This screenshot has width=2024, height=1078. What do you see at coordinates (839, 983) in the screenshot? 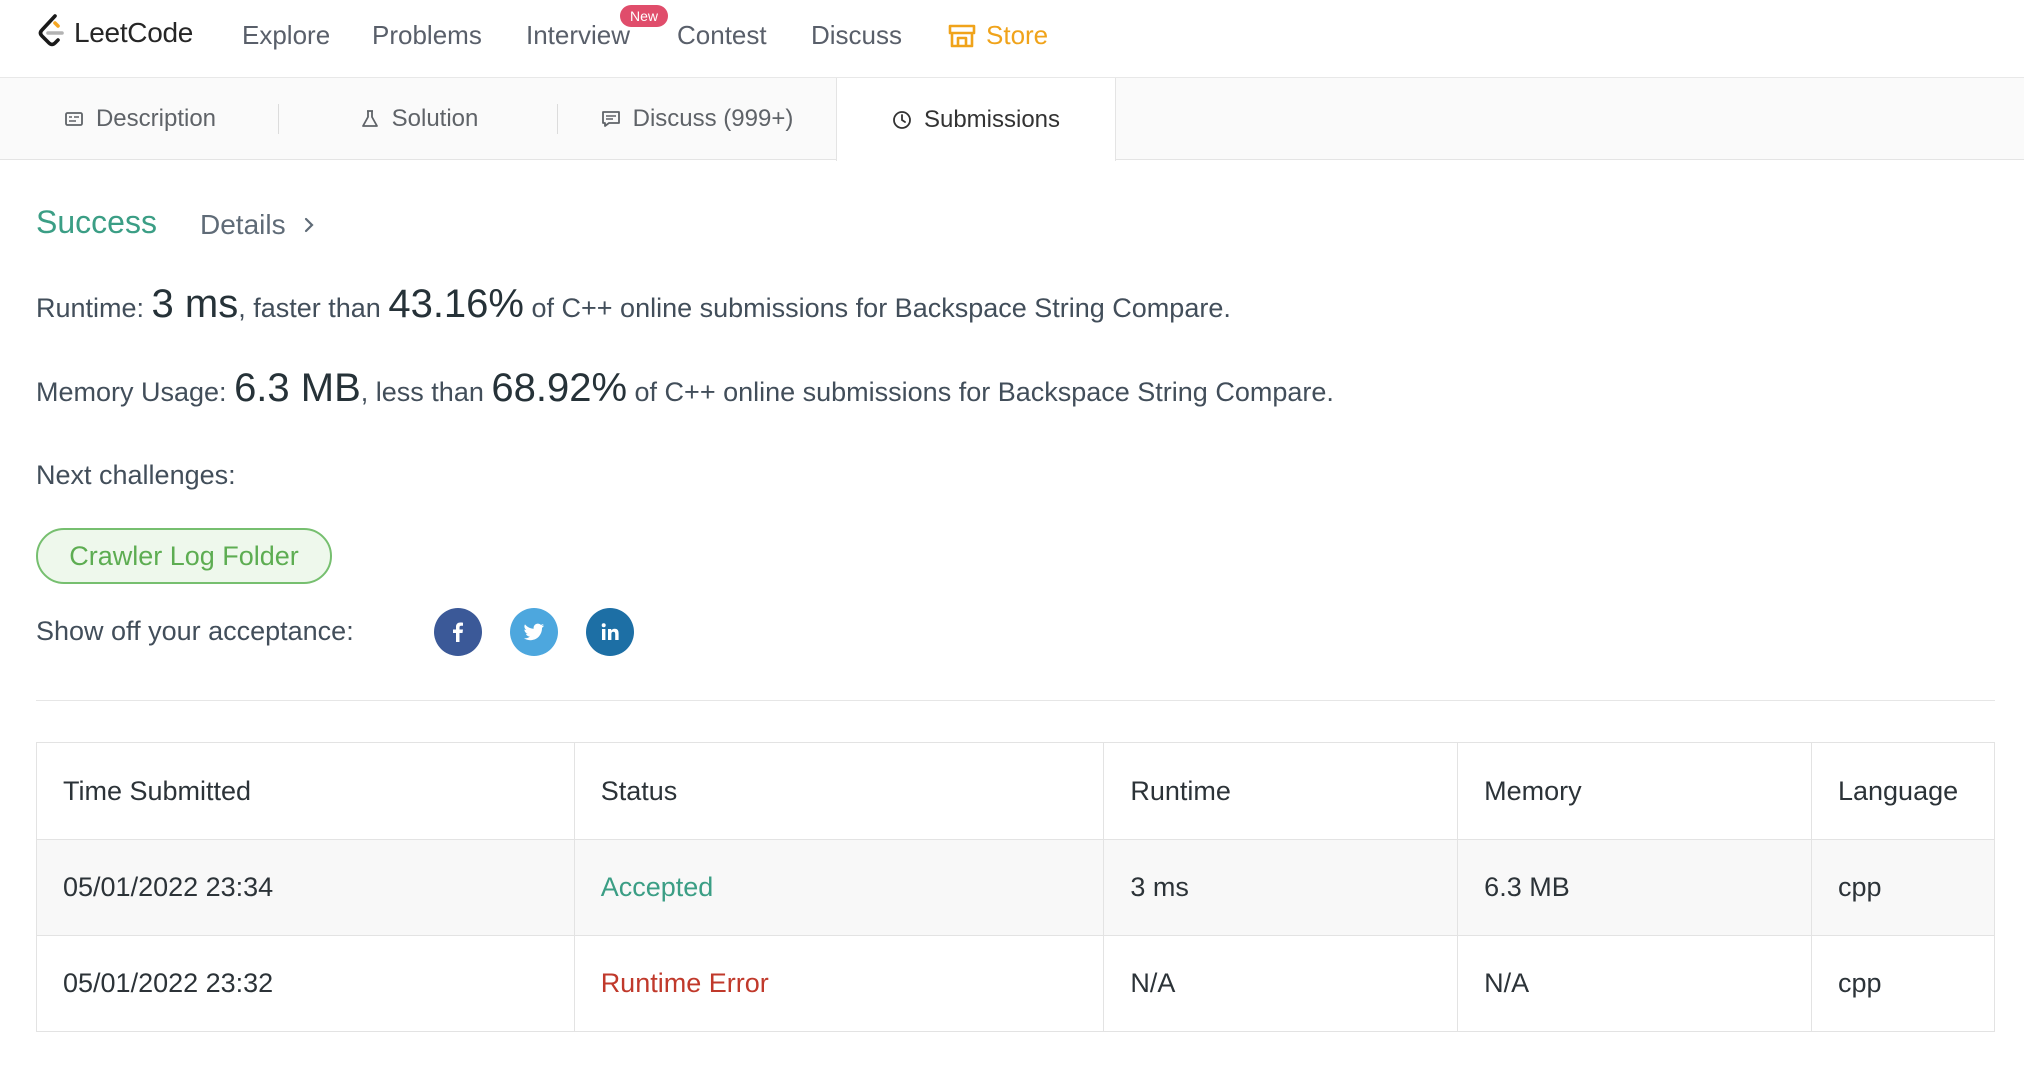
I see `submission-status-link: Runtime Error` at bounding box center [839, 983].